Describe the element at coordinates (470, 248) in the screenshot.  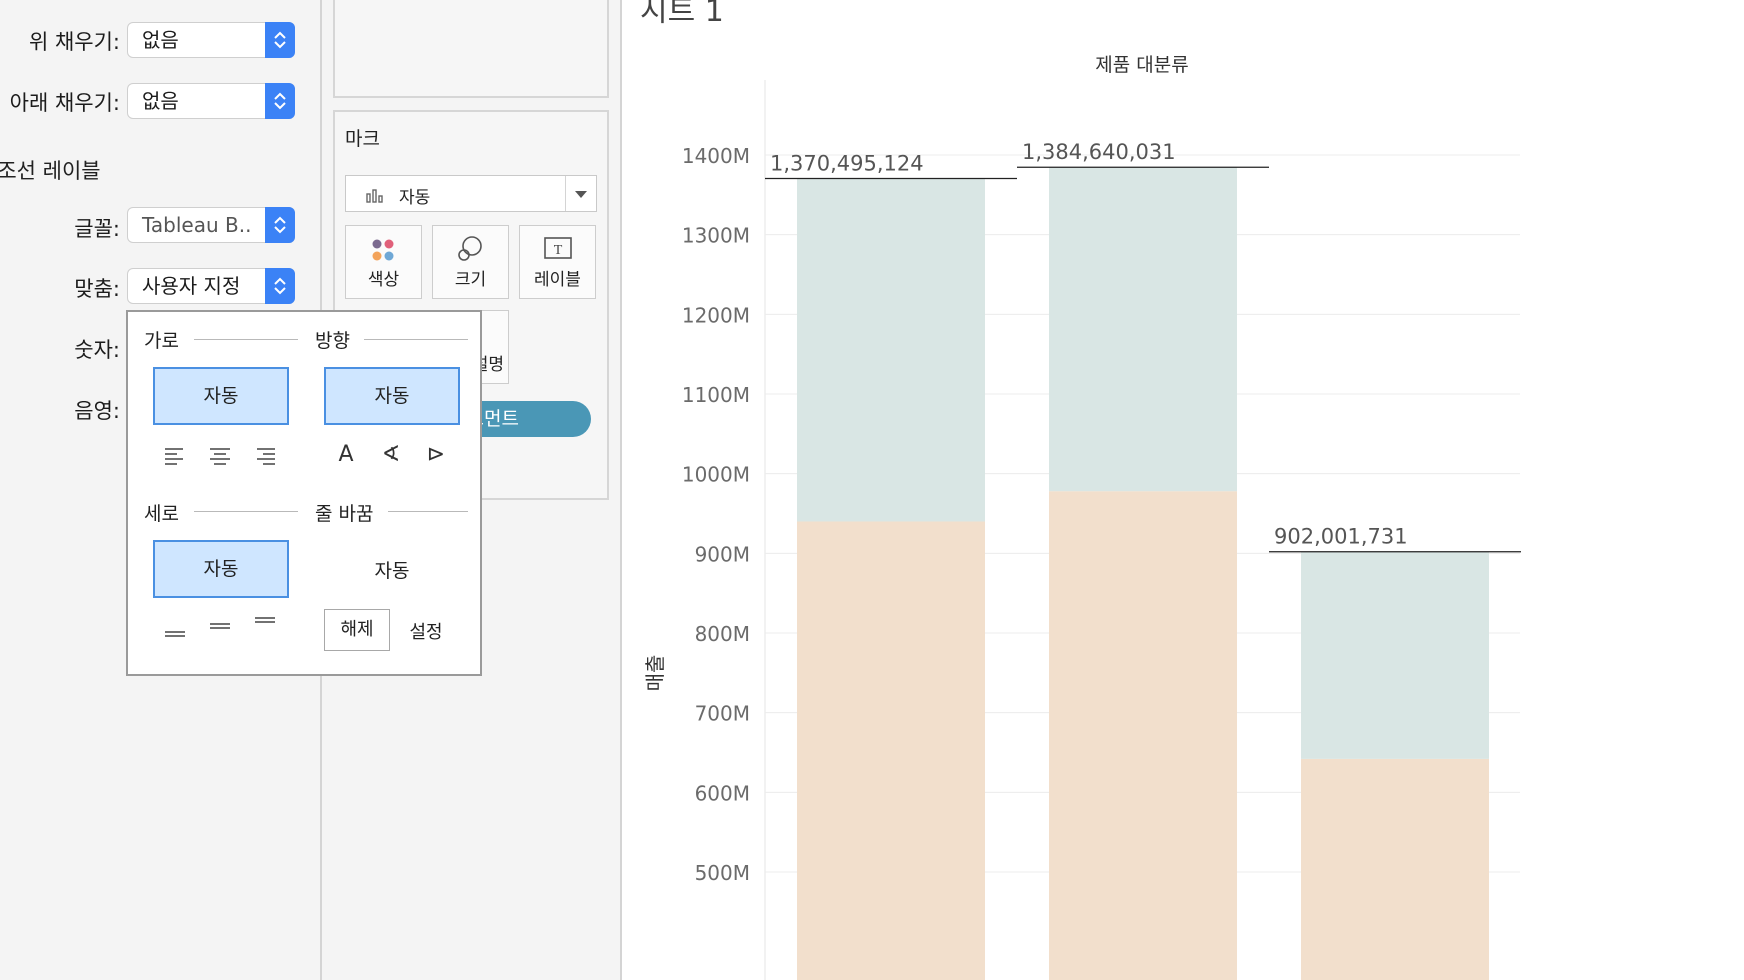
I see `size-circles-icon` at that location.